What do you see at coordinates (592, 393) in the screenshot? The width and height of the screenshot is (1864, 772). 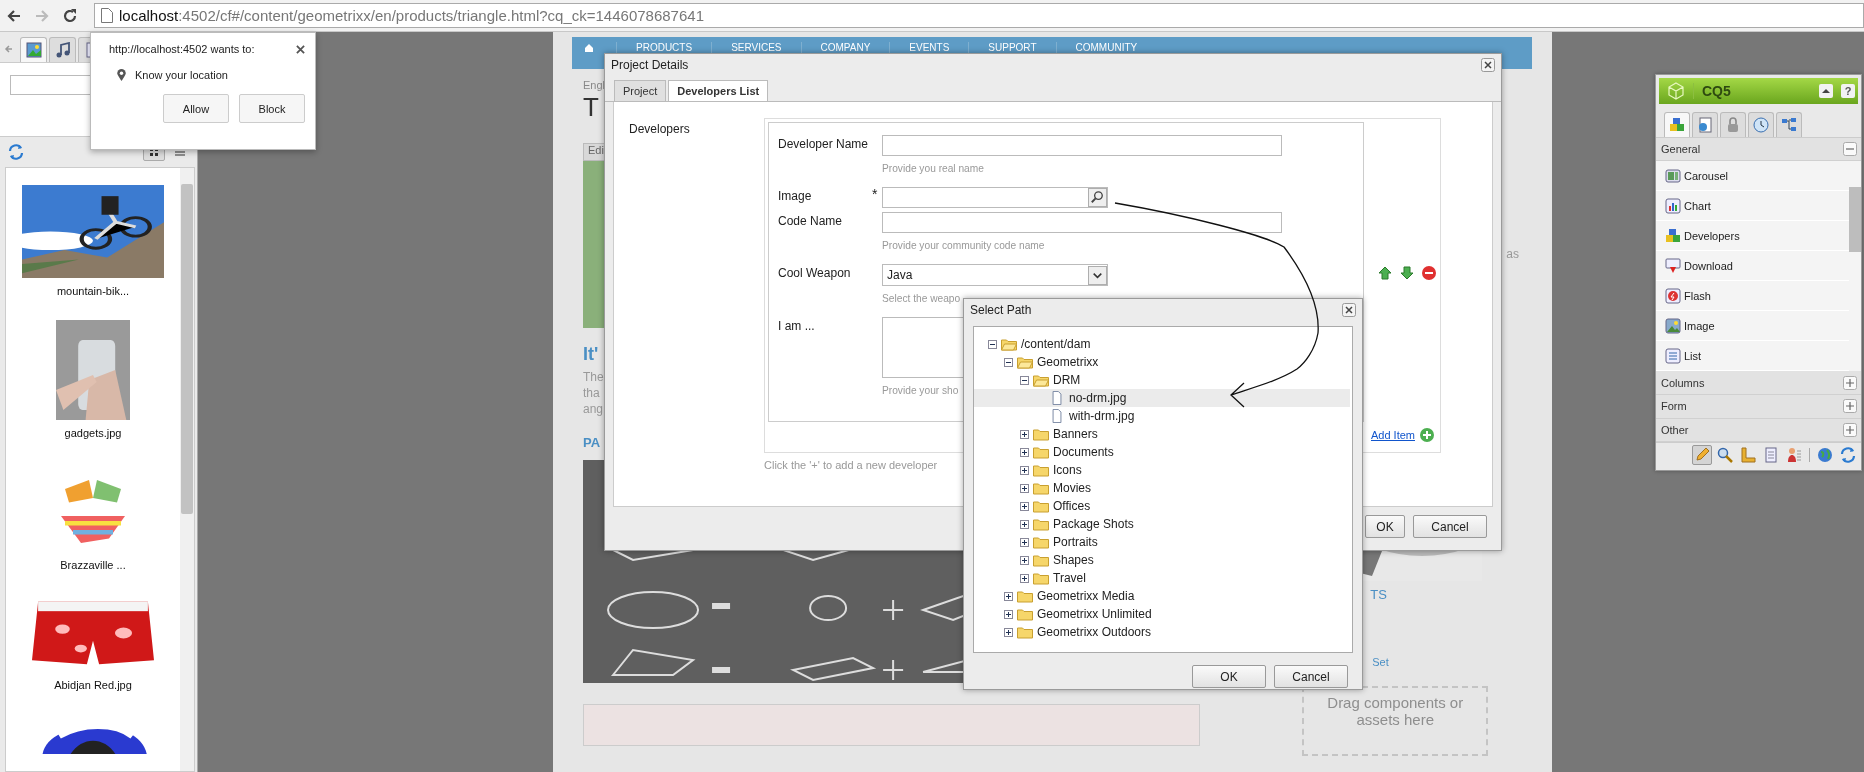 I see `paragraph-line: tha` at bounding box center [592, 393].